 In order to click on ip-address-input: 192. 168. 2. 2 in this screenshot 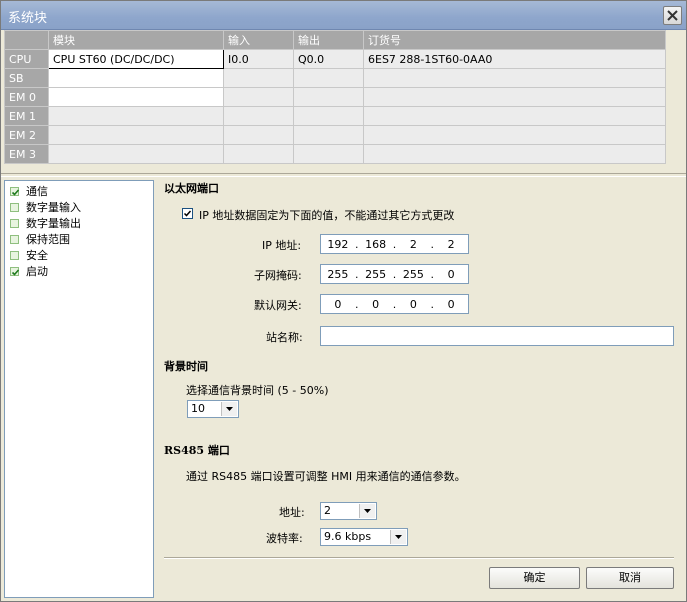, I will do `click(394, 244)`.